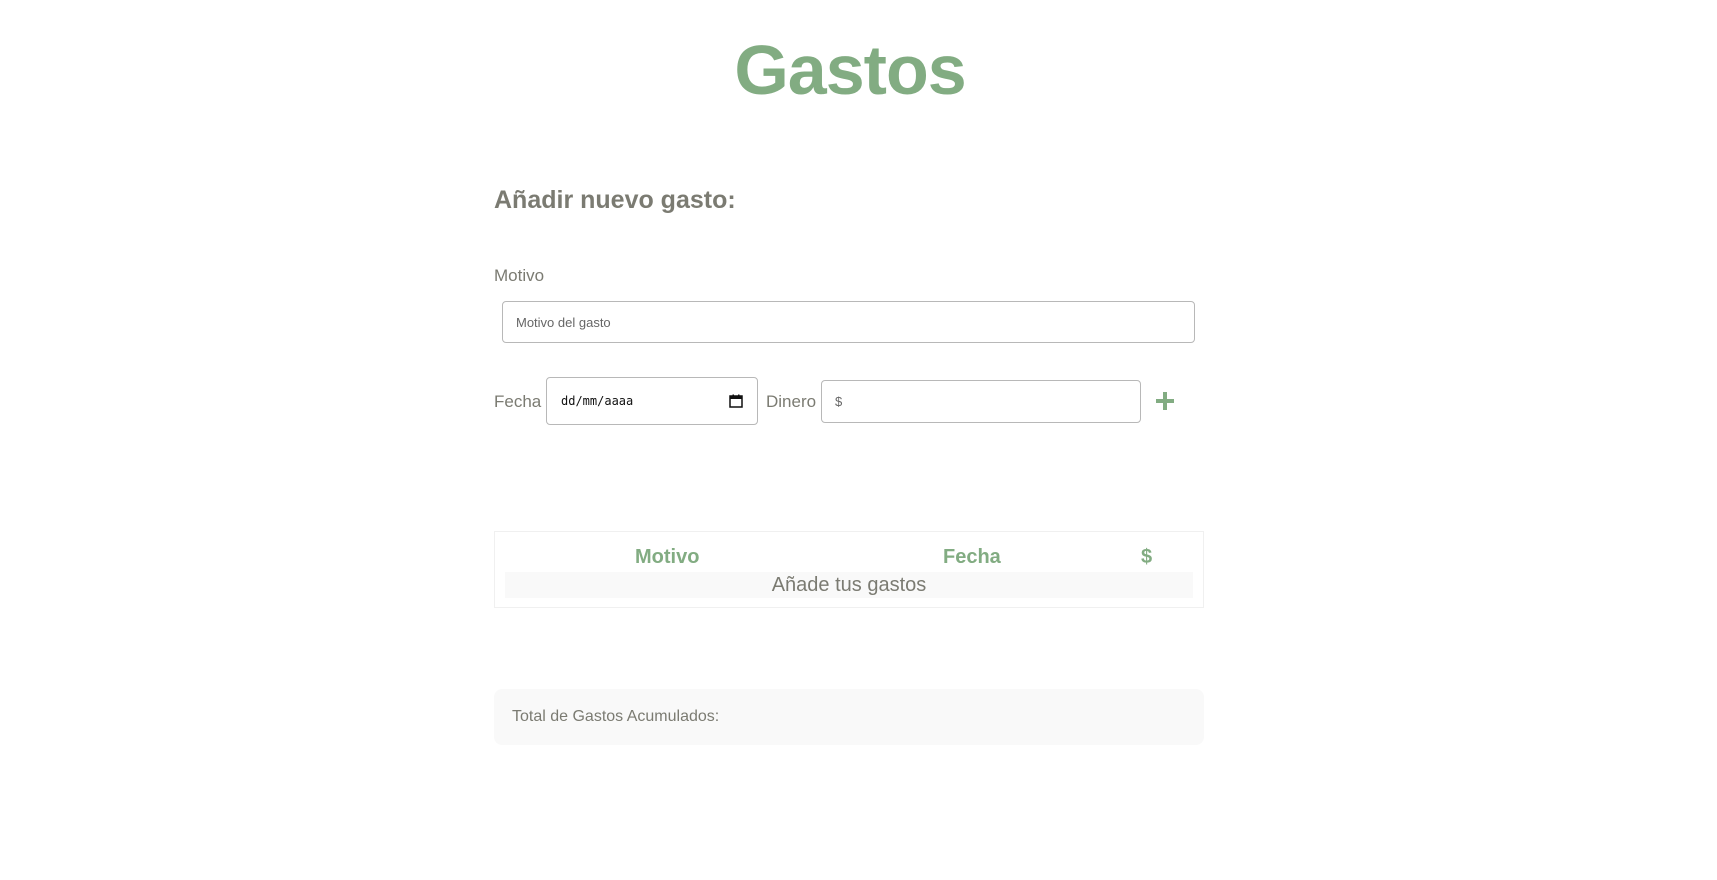 The width and height of the screenshot is (1717, 880). Describe the element at coordinates (1147, 557) in the screenshot. I see `column-header-dinero: $` at that location.